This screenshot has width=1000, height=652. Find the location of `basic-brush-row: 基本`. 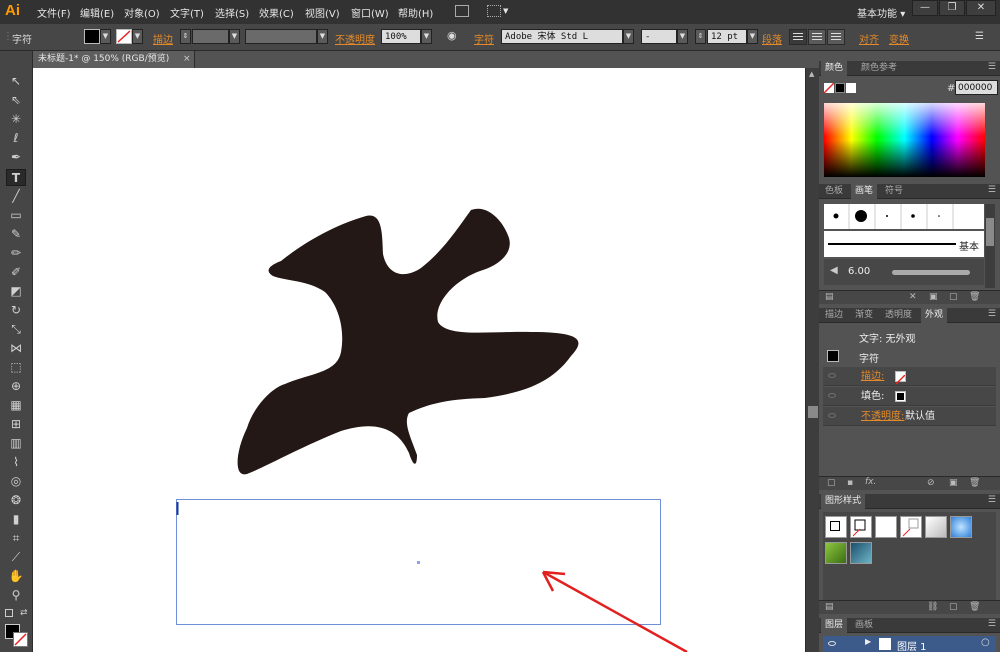

basic-brush-row: 基本 is located at coordinates (904, 244).